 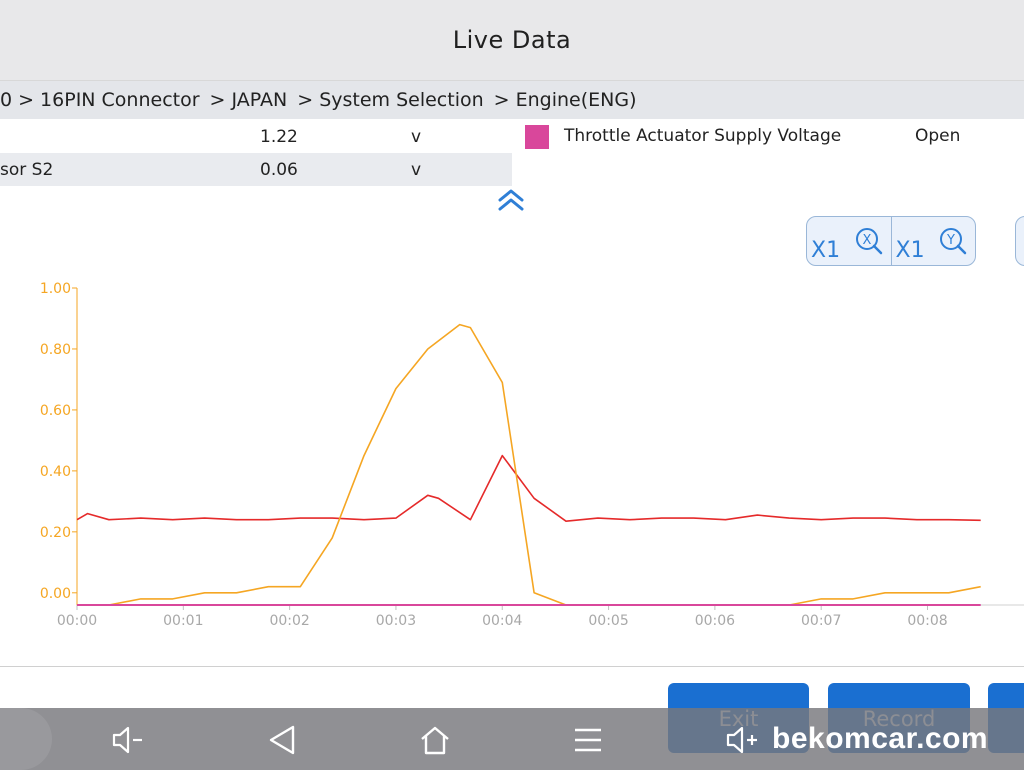 I want to click on zoom-controls: X1 X X1 Y, so click(x=891, y=241).